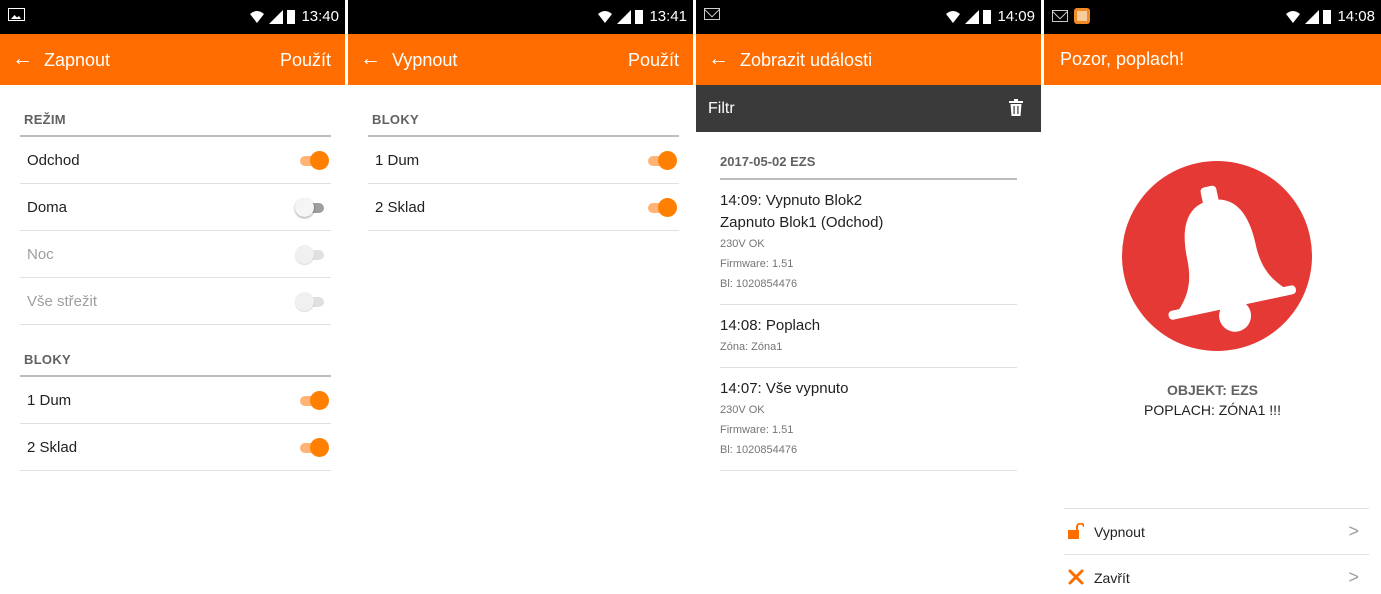 Image resolution: width=1381 pixels, height=594 pixels. What do you see at coordinates (520, 17) in the screenshot?
I see `status-bar: 13:41` at bounding box center [520, 17].